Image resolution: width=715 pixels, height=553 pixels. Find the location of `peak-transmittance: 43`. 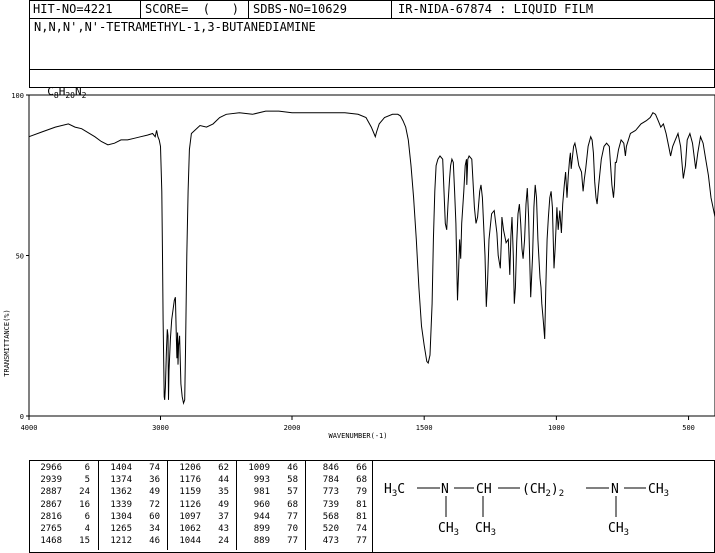

peak-transmittance: 43 is located at coordinates (223, 528).